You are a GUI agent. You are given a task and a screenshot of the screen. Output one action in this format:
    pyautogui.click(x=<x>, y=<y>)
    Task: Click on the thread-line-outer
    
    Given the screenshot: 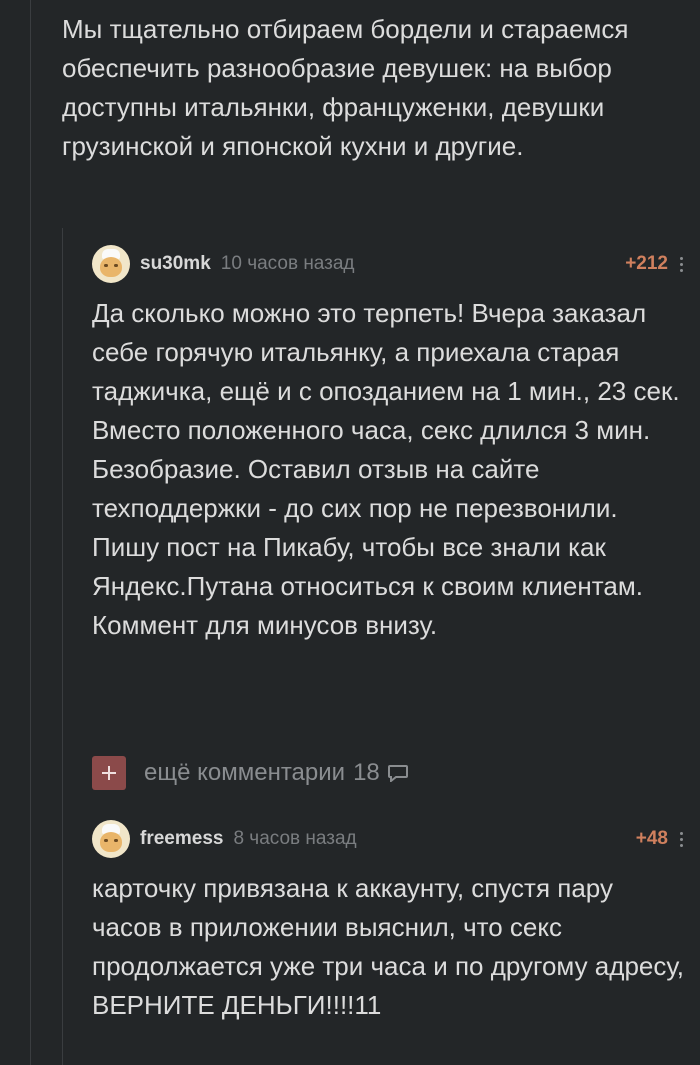 What is the action you would take?
    pyautogui.click(x=30, y=532)
    